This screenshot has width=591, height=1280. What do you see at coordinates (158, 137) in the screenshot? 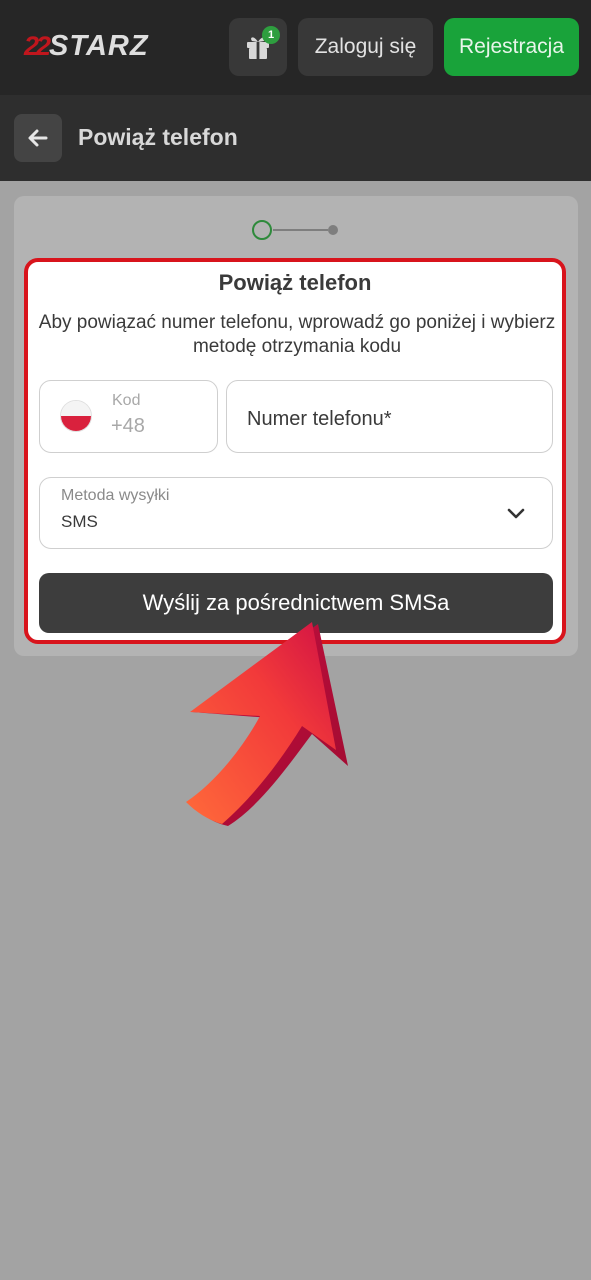
I see `page-title: Powiąż telefon` at bounding box center [158, 137].